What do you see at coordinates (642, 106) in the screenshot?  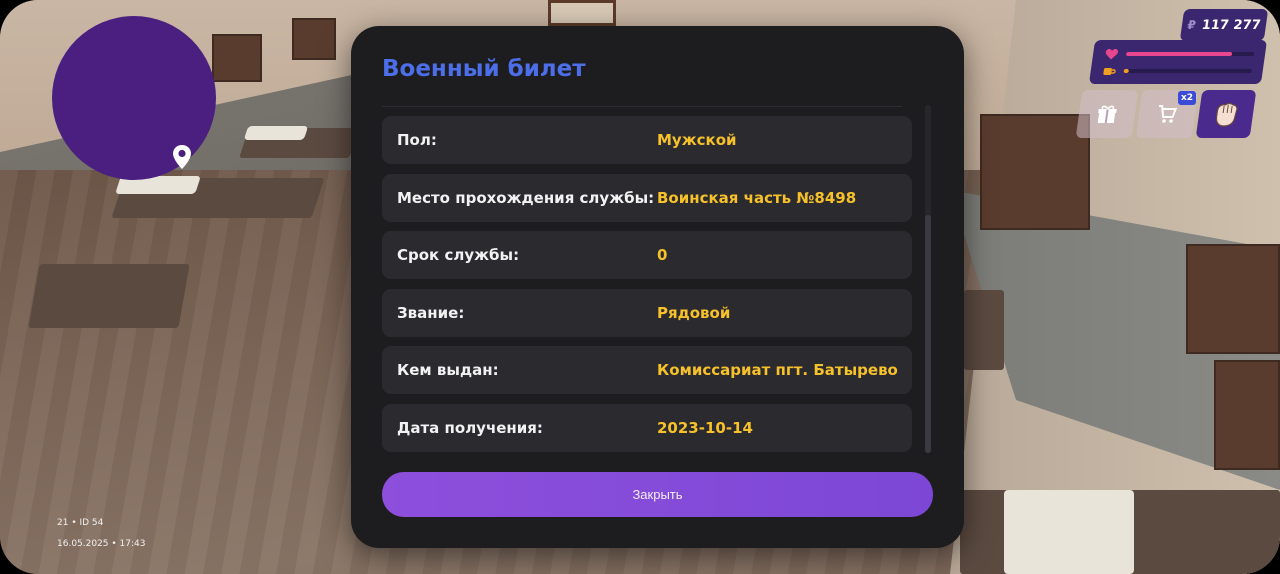 I see `title-divider` at bounding box center [642, 106].